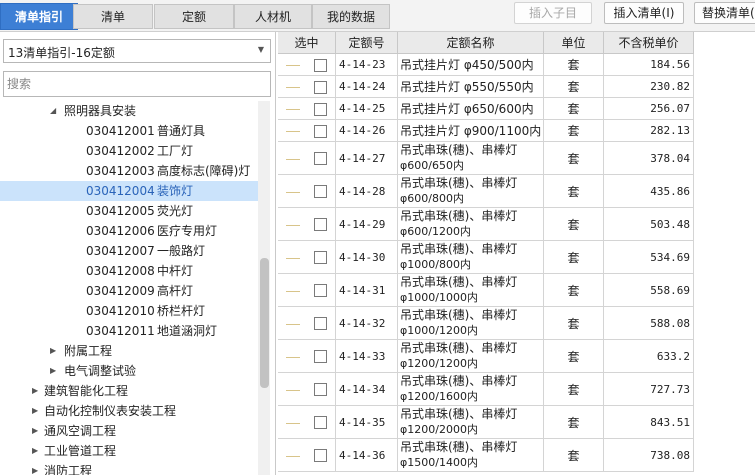  I want to click on tree-item-030412002: 030412002 工厂灯, so click(129, 151).